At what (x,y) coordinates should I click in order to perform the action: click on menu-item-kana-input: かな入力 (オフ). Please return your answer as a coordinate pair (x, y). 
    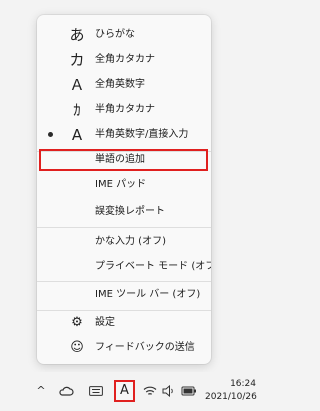
    Looking at the image, I should click on (124, 242).